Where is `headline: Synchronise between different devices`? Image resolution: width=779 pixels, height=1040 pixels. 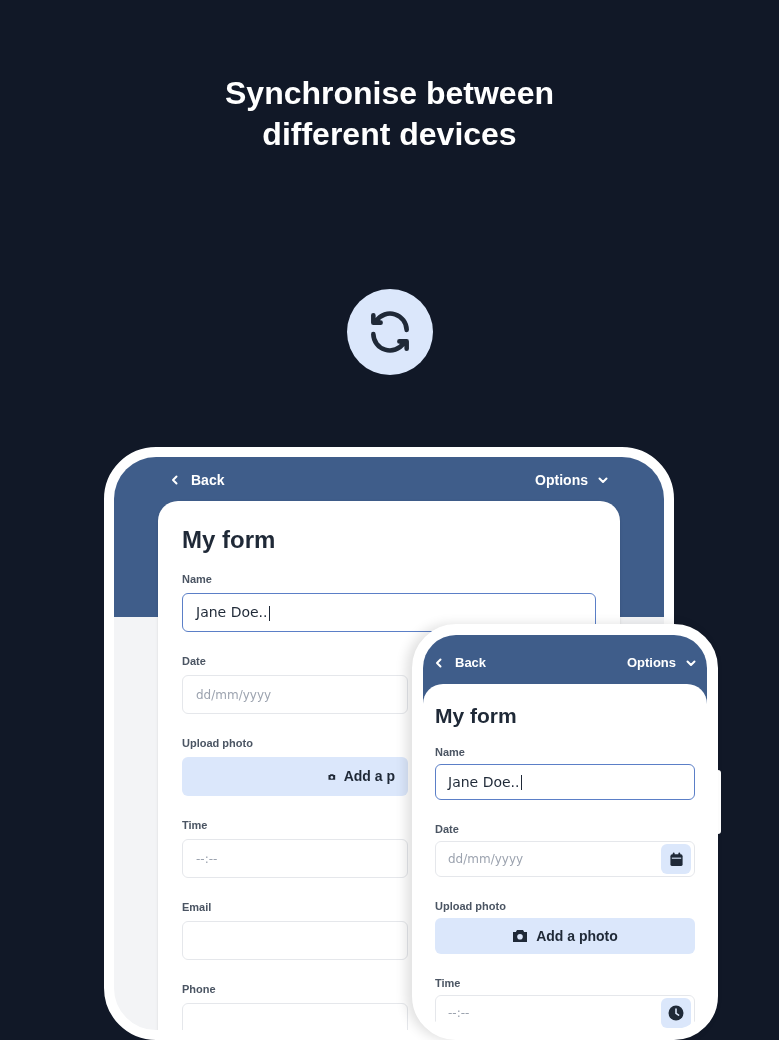
headline: Synchronise between different devices is located at coordinates (389, 114).